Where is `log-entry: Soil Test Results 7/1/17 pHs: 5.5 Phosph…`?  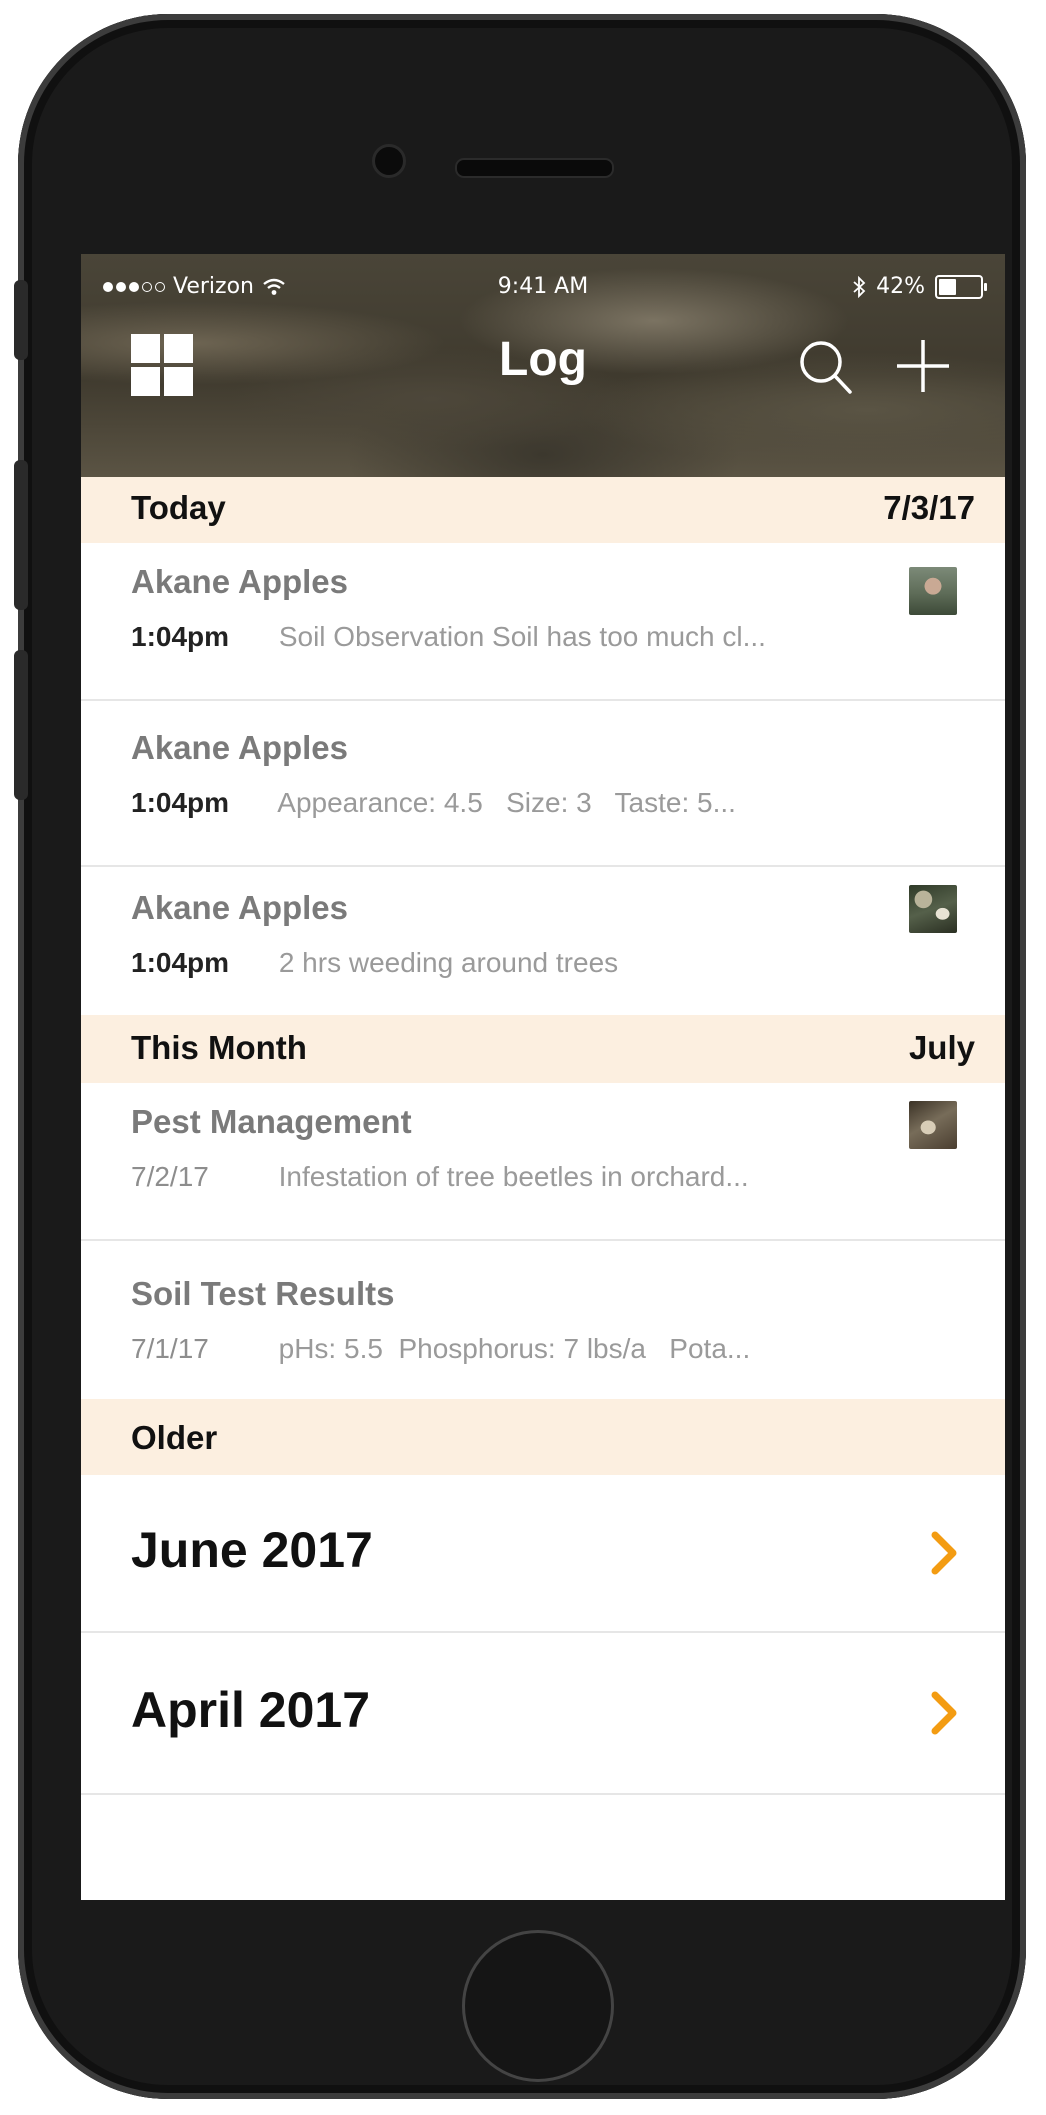 log-entry: Soil Test Results 7/1/17 pHs: 5.5 Phosph… is located at coordinates (543, 1320).